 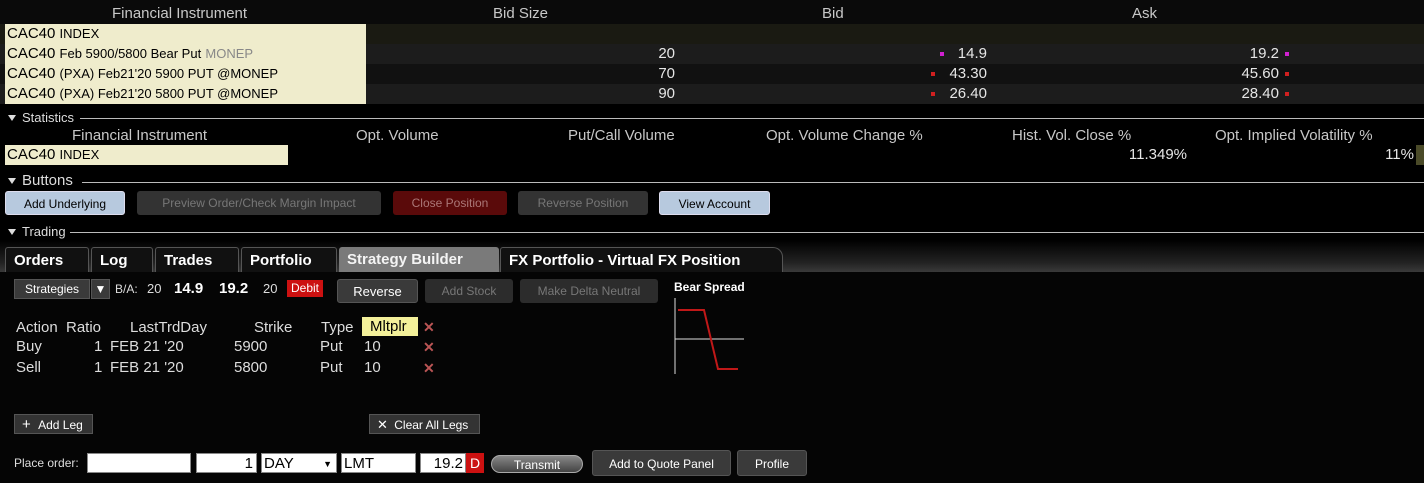 What do you see at coordinates (1260, 73) in the screenshot?
I see `ask-value: 45.60` at bounding box center [1260, 73].